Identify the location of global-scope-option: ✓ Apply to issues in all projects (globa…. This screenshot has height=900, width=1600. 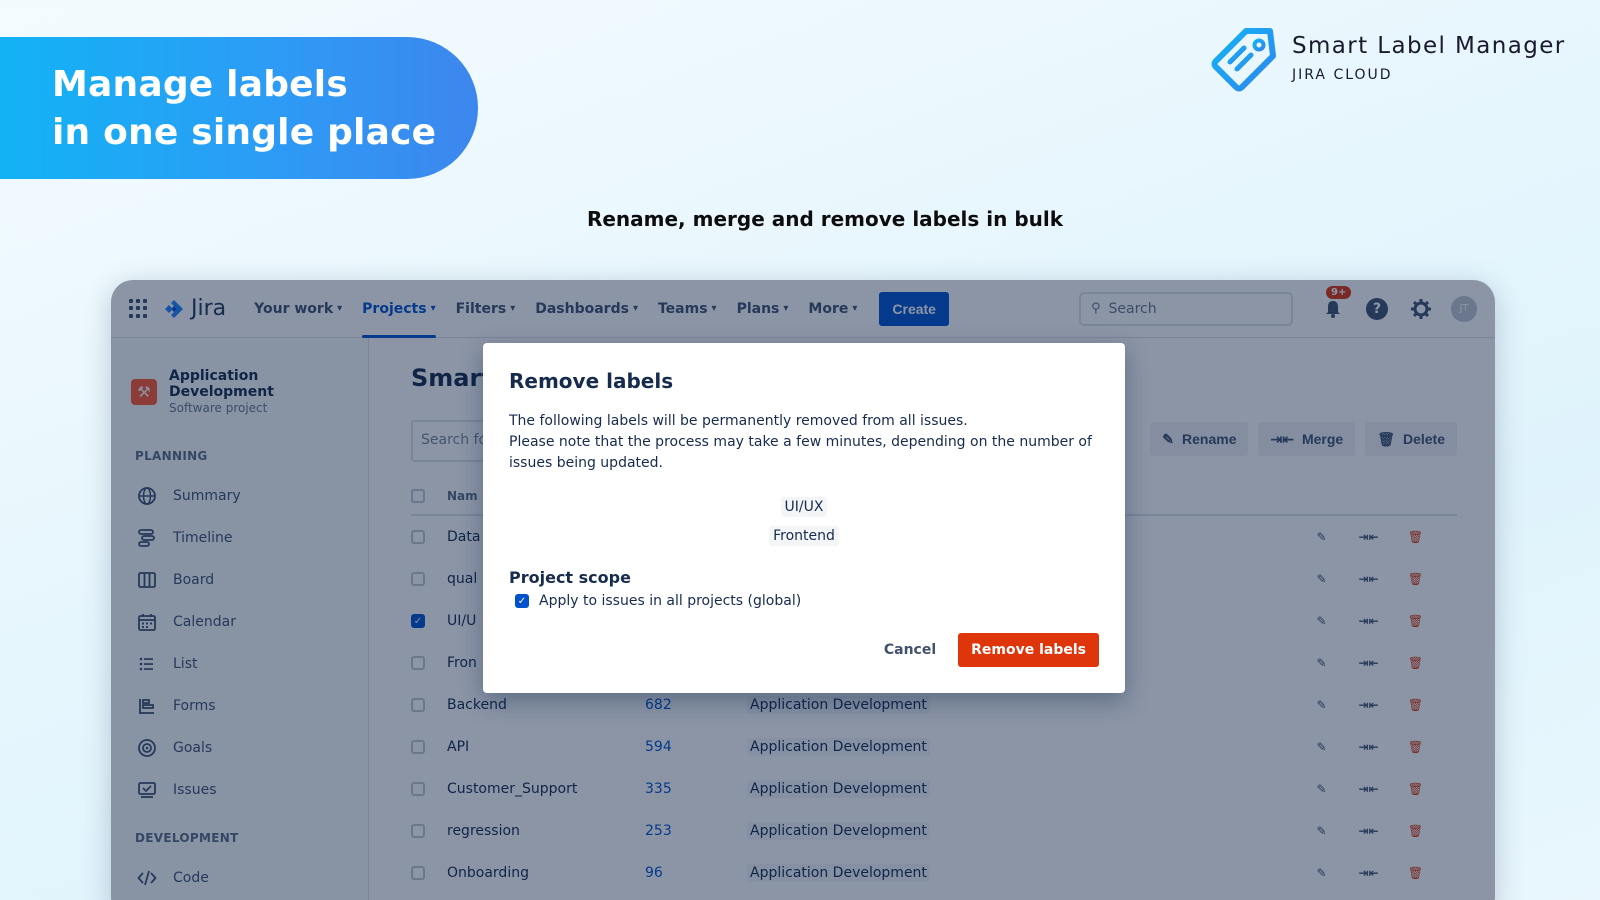
(807, 601).